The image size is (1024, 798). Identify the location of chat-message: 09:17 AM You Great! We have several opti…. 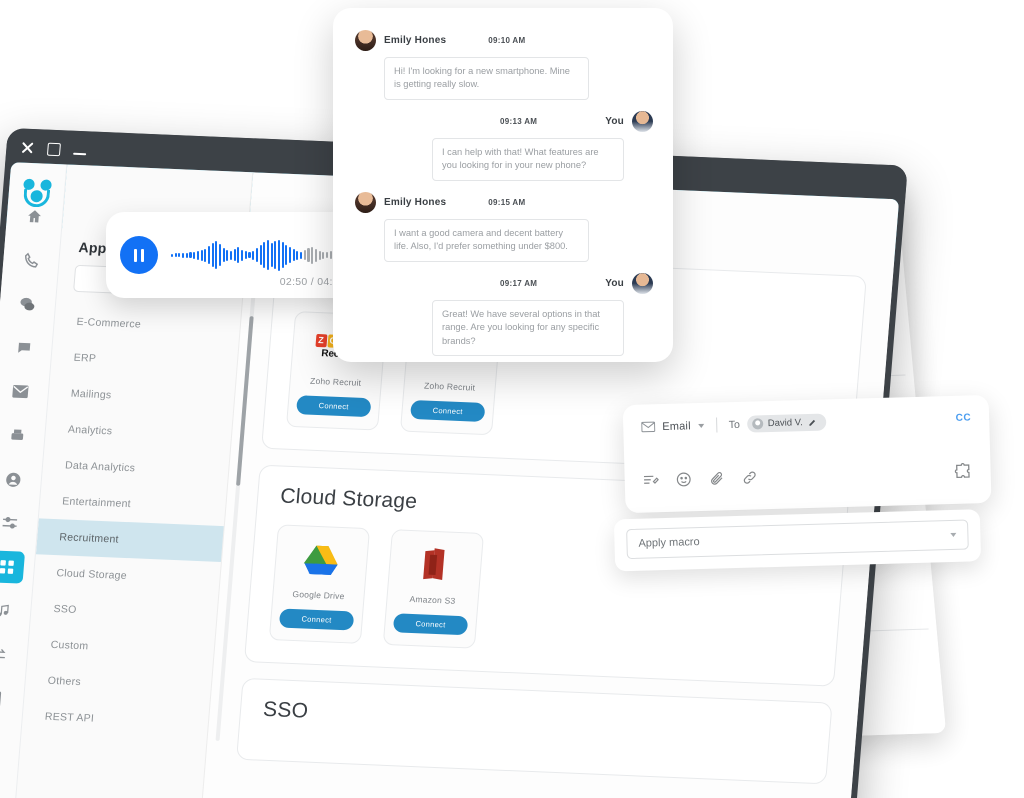
(504, 314).